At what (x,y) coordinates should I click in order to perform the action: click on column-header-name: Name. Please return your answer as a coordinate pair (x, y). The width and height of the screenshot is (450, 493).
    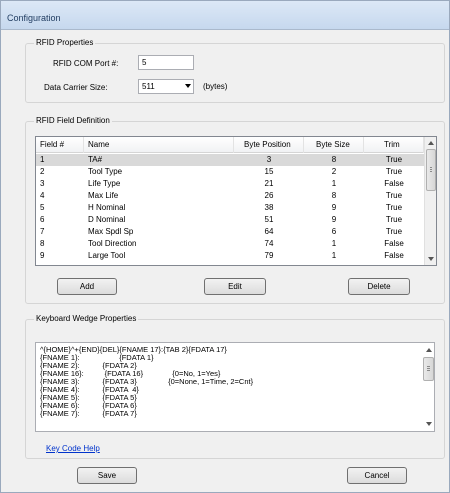
    Looking at the image, I should click on (159, 145).